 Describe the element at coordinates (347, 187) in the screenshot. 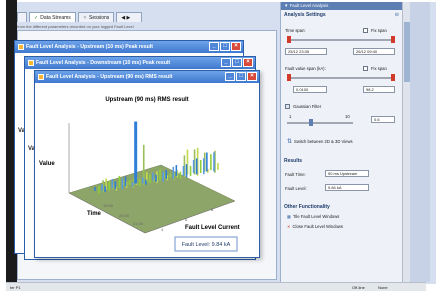

I see `fault-level-value: 9.84 kA` at that location.